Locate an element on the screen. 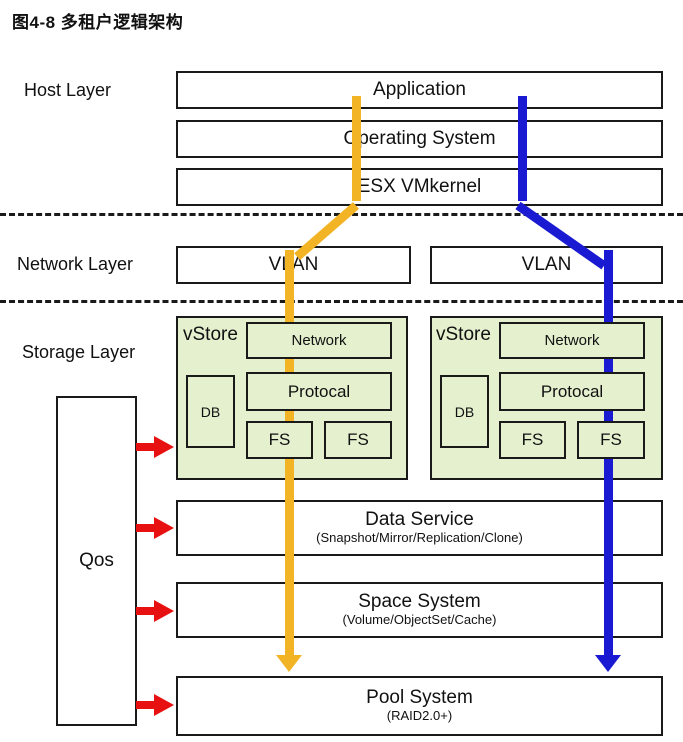 The image size is (683, 742). host-box-operating-system: Operating System is located at coordinates (419, 139).